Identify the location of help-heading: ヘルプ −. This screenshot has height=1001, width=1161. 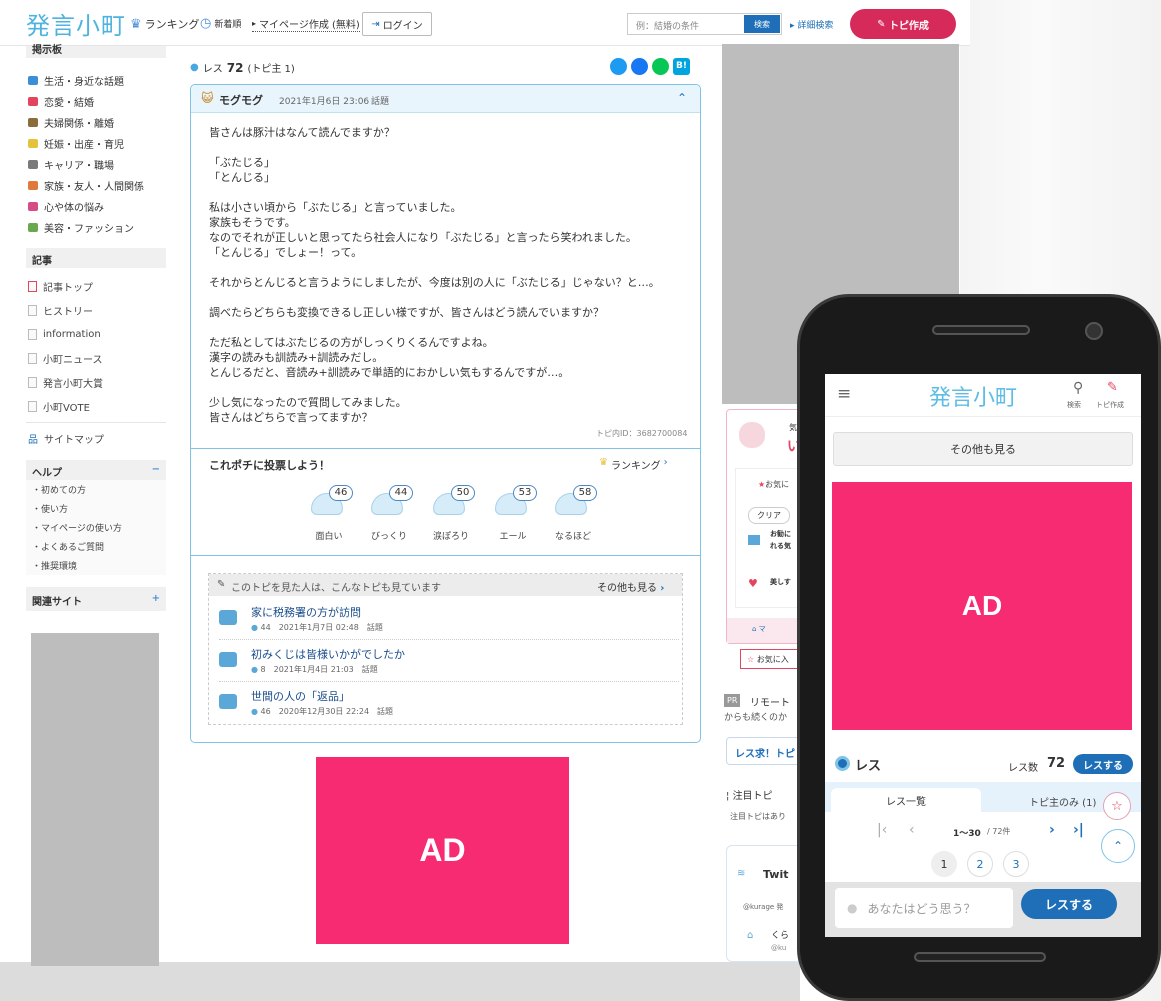
(96, 470).